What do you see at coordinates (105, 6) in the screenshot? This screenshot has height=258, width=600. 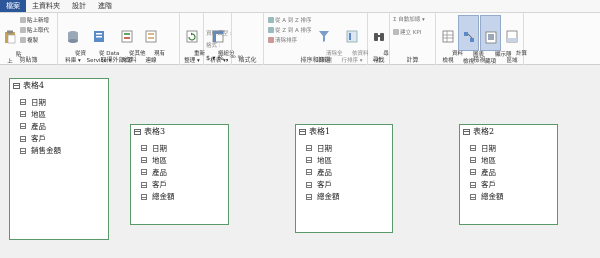 I see `tab-advanced: 進階` at bounding box center [105, 6].